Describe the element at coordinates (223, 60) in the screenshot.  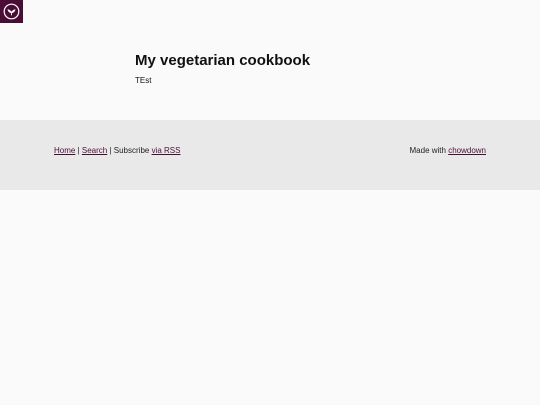
I see `page-title: My vegetarian cookbook` at that location.